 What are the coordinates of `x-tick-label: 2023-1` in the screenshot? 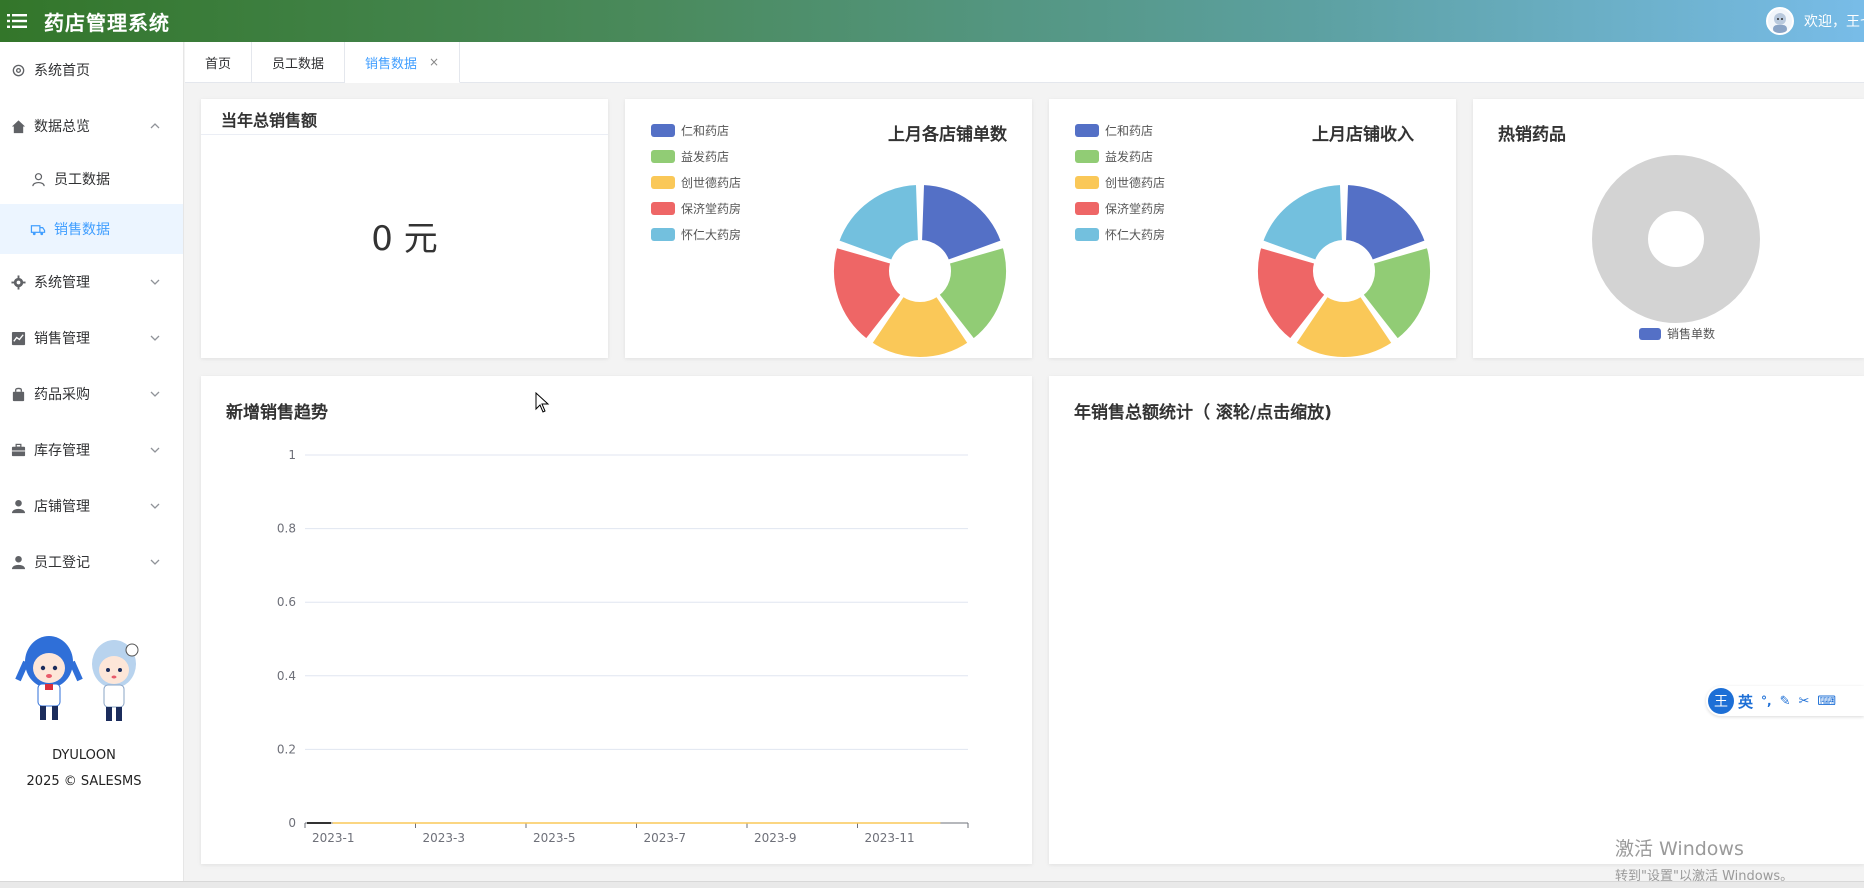 It's located at (333, 838).